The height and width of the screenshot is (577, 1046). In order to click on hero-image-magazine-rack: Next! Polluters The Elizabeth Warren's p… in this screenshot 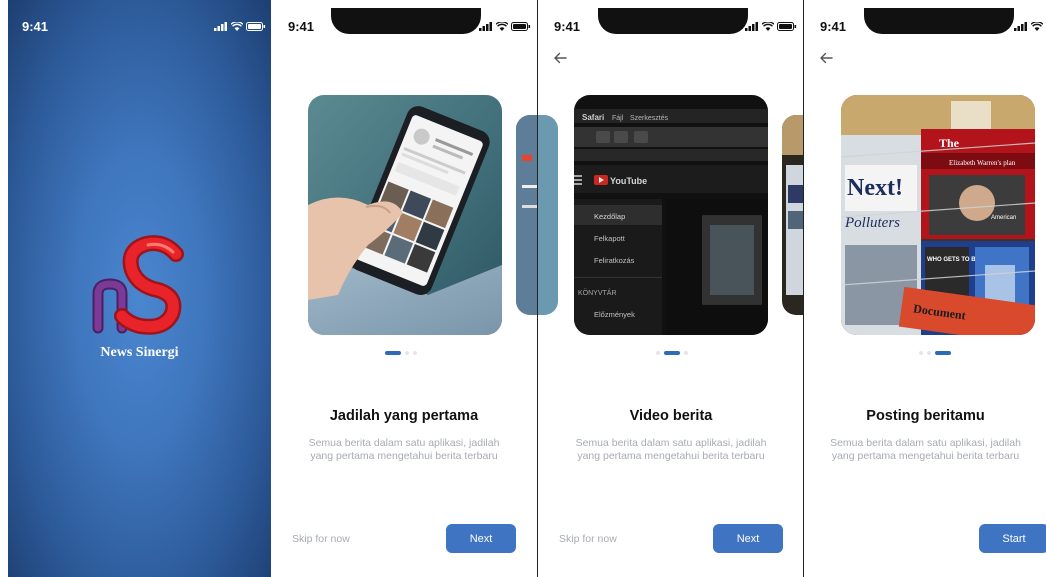, I will do `click(938, 215)`.